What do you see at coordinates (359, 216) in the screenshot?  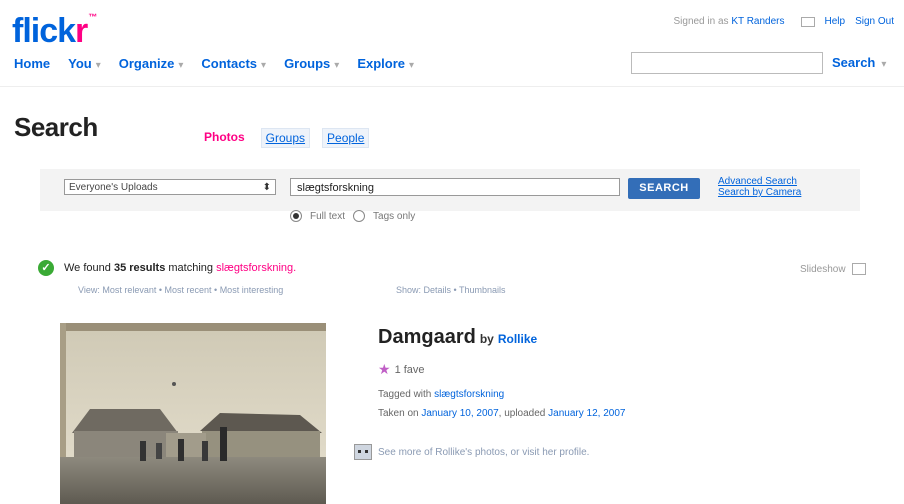 I see `tags-only-radio` at bounding box center [359, 216].